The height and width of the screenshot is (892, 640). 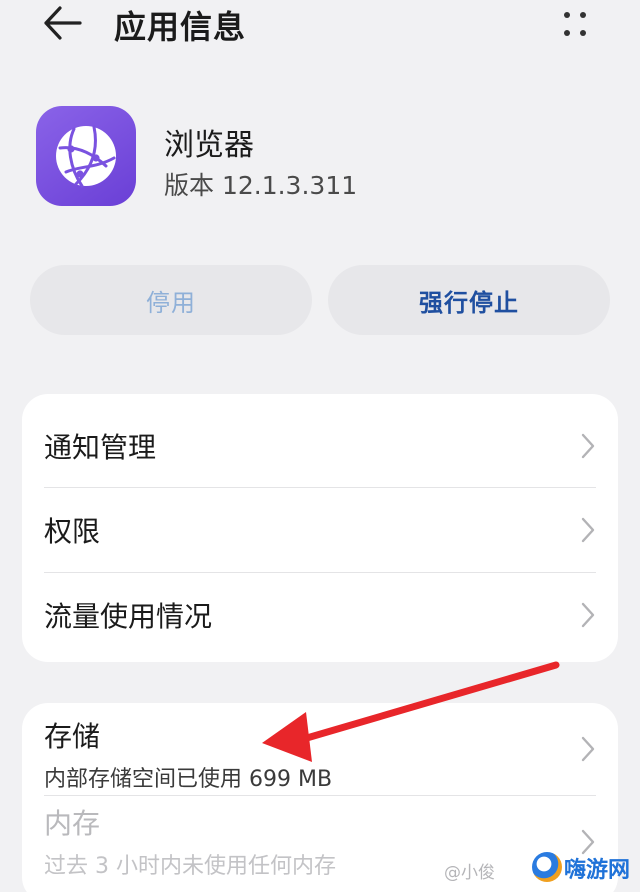 I want to click on more-dots-icon, so click(x=567, y=15).